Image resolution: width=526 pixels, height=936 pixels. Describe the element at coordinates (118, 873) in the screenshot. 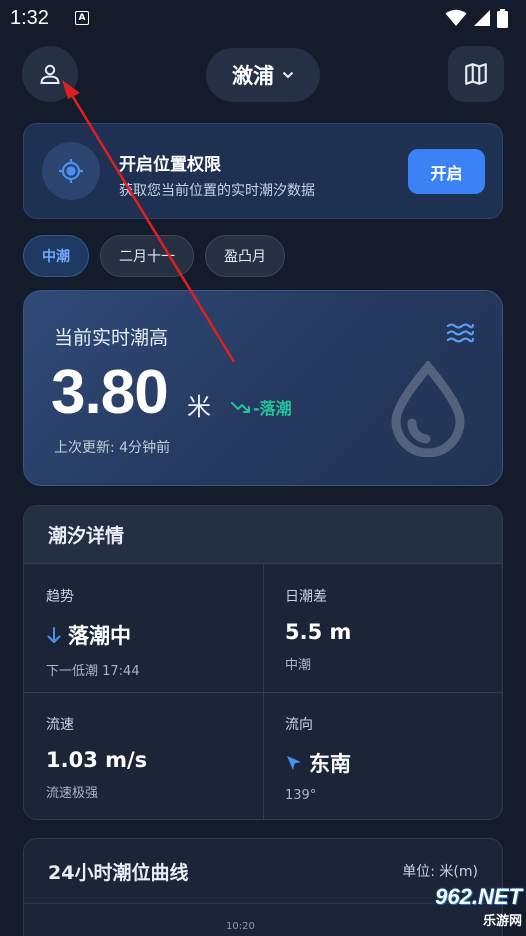

I see `curve-title: 24小时潮位曲线` at that location.